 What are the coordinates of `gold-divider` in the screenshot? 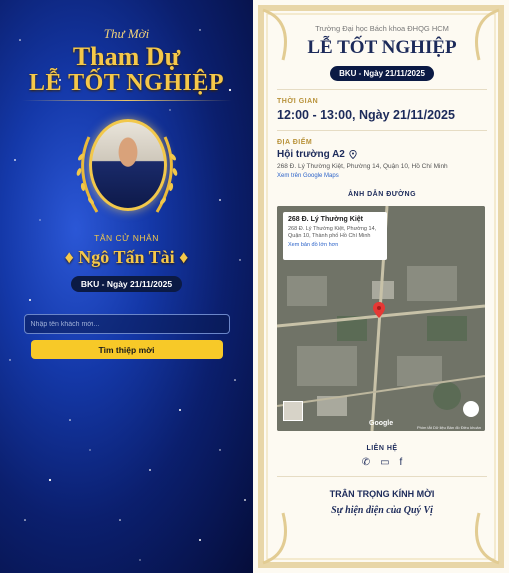 It's located at (126, 100).